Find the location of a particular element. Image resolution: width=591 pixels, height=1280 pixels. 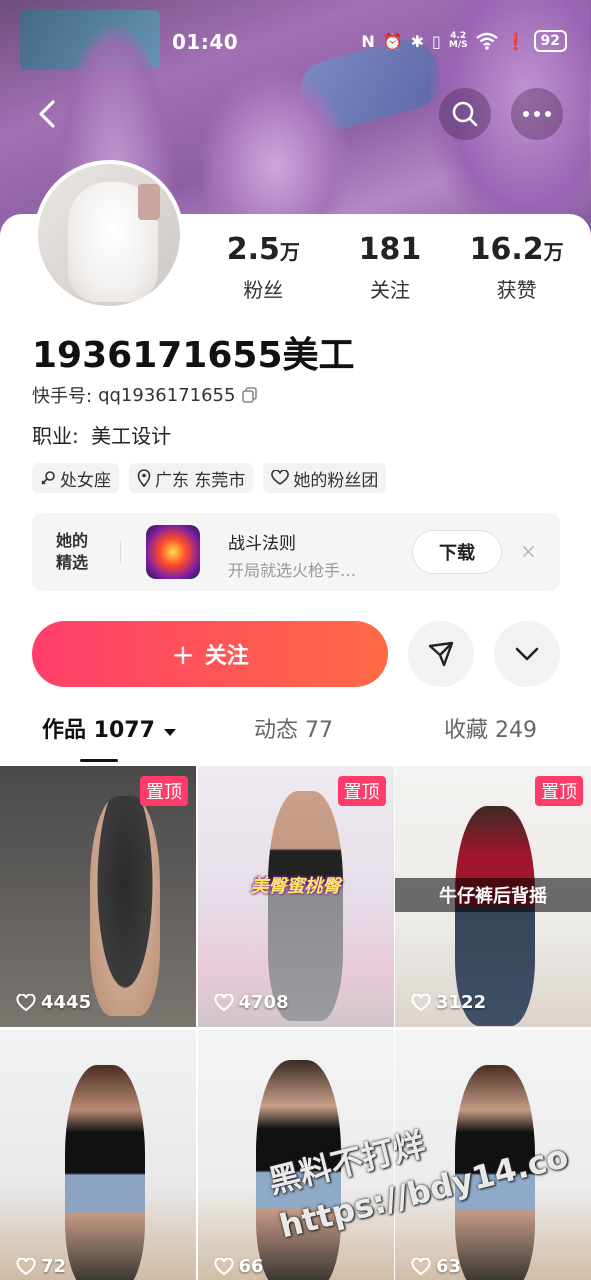

like-count: 4445 is located at coordinates (53, 1002).